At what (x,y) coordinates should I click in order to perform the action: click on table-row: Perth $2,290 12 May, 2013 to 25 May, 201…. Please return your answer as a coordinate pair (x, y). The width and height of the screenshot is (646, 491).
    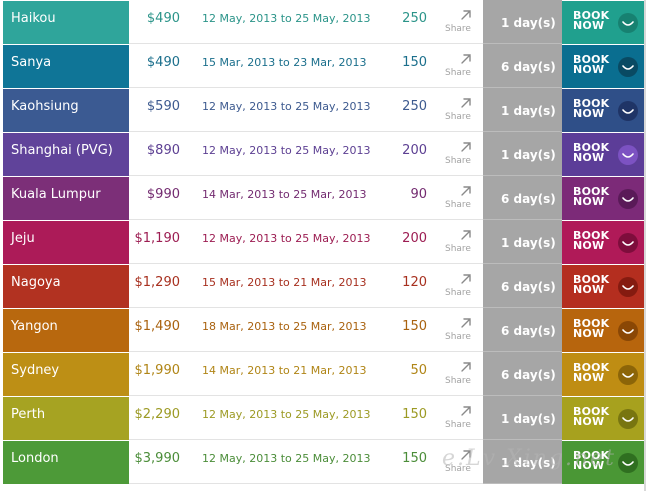
    Looking at the image, I should click on (323, 418).